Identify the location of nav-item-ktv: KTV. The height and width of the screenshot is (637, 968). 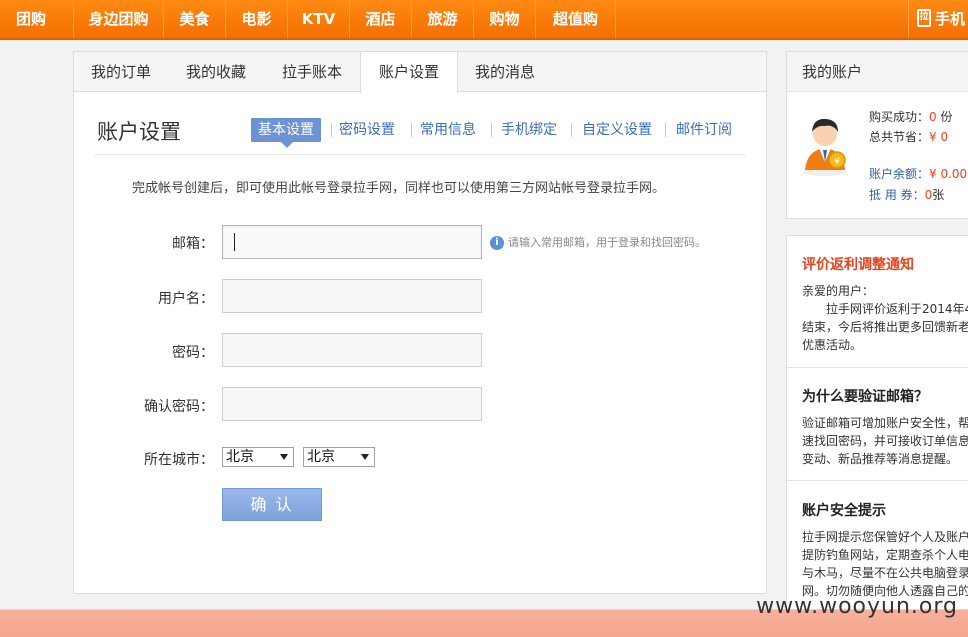
(319, 19).